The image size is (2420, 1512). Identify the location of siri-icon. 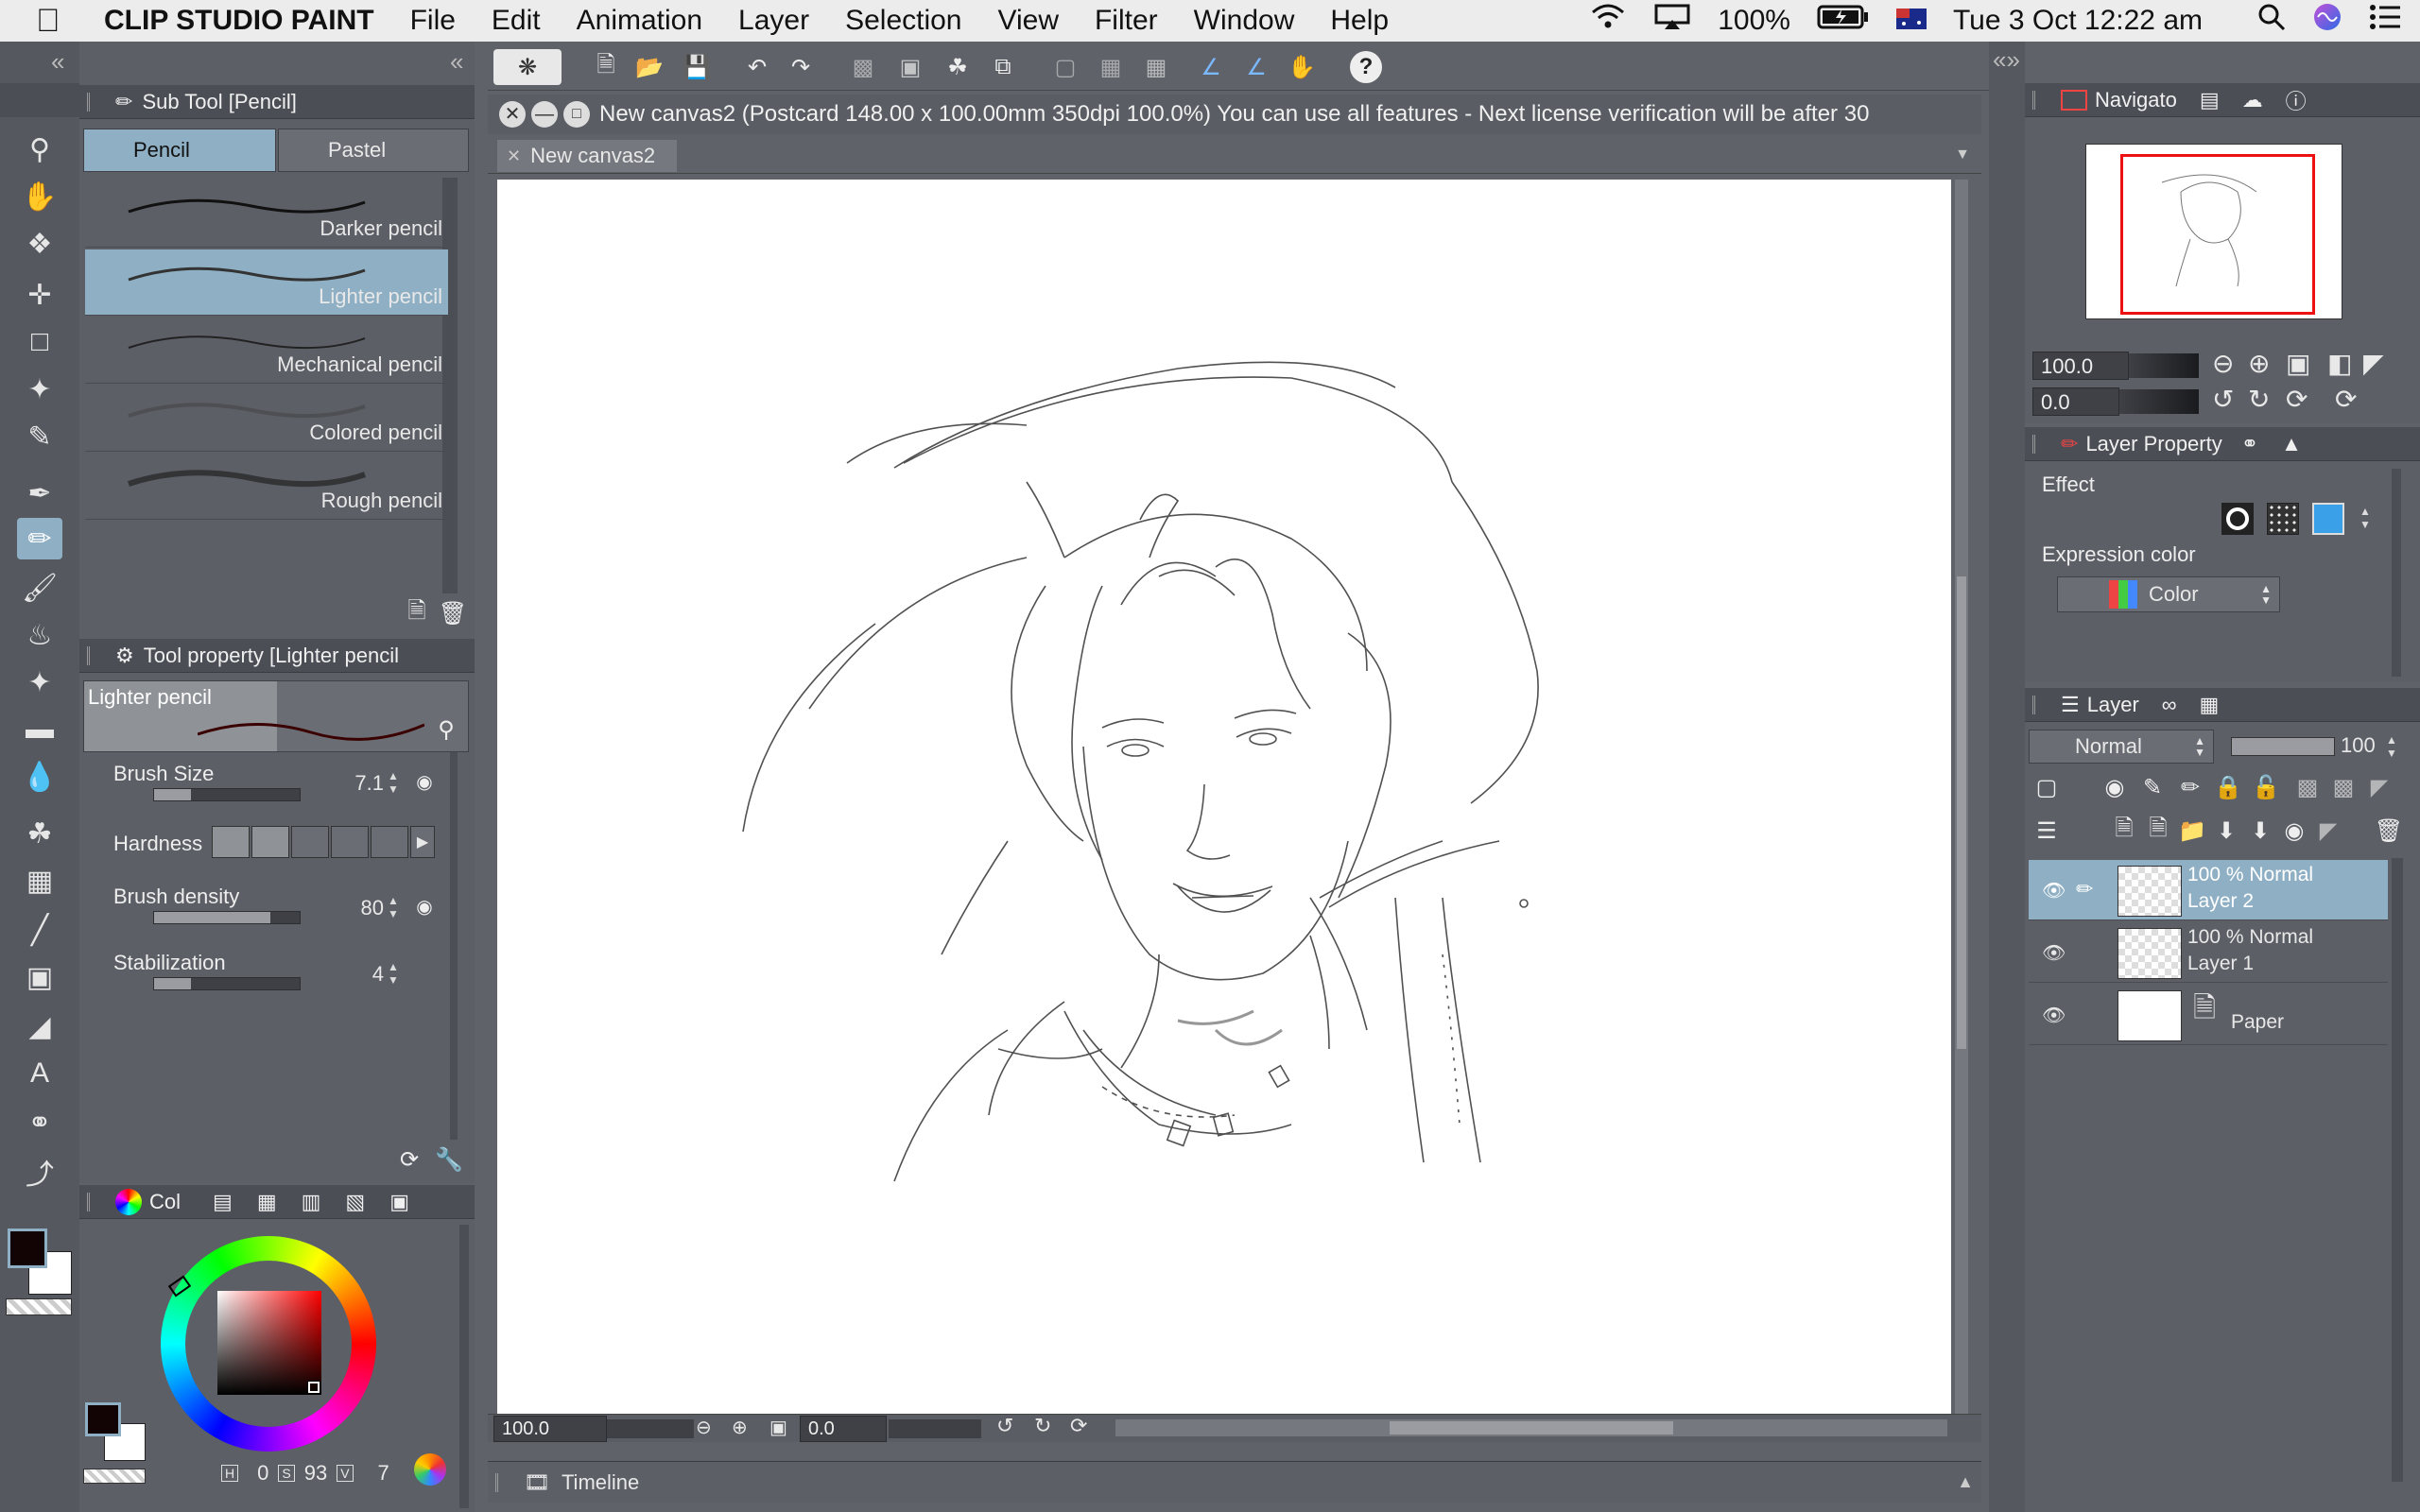
(2327, 21).